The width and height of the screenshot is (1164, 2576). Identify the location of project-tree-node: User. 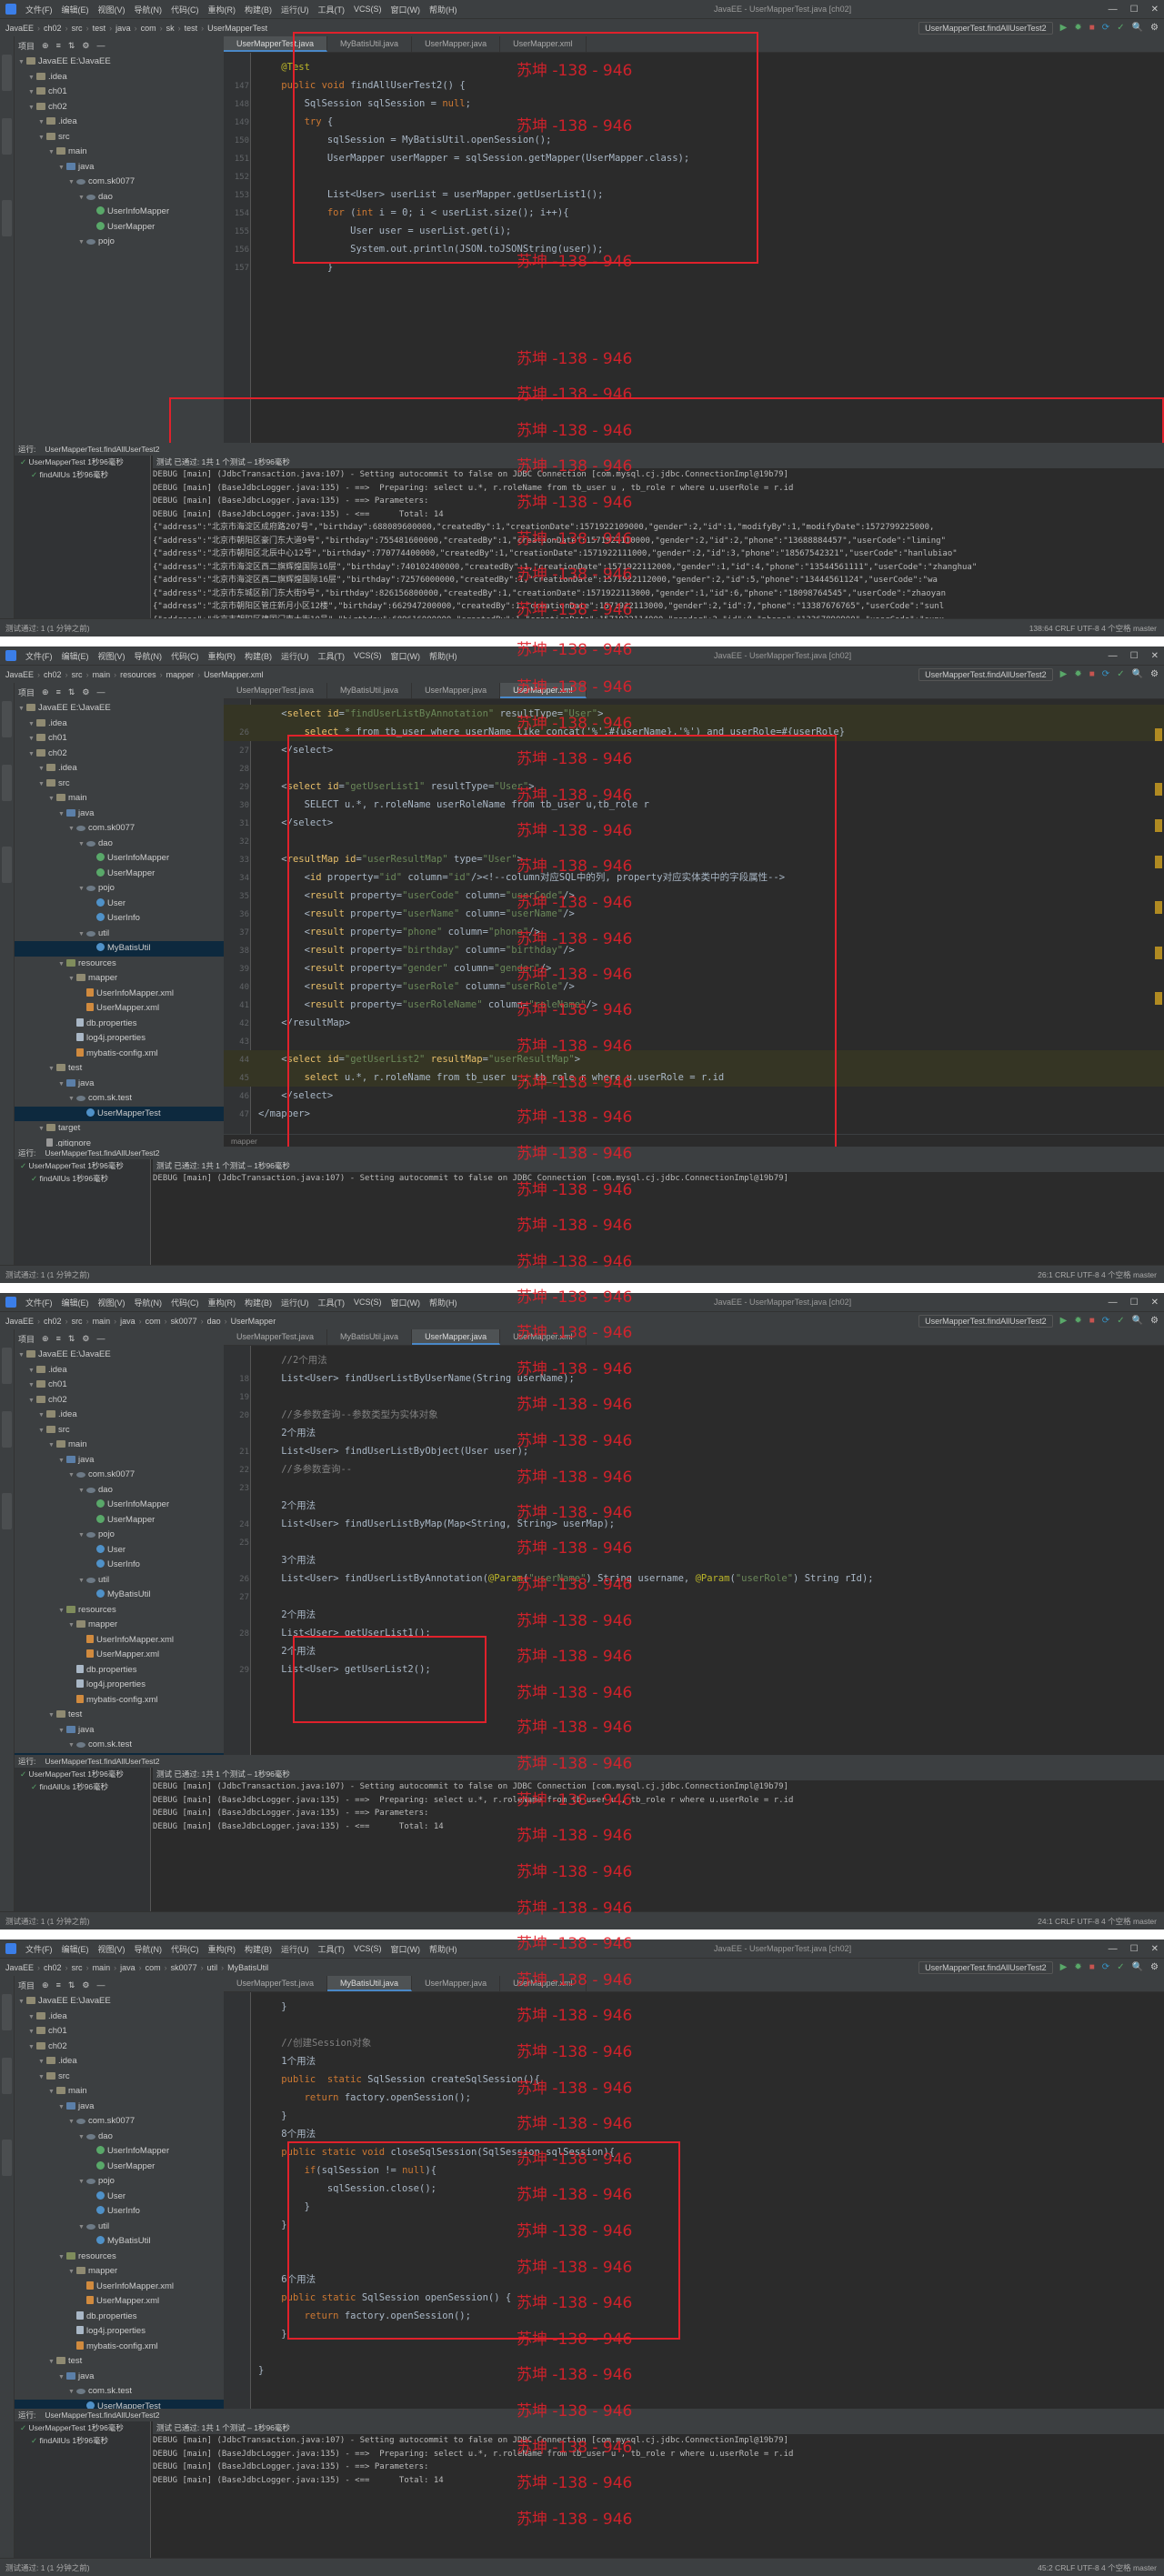
(120, 1551).